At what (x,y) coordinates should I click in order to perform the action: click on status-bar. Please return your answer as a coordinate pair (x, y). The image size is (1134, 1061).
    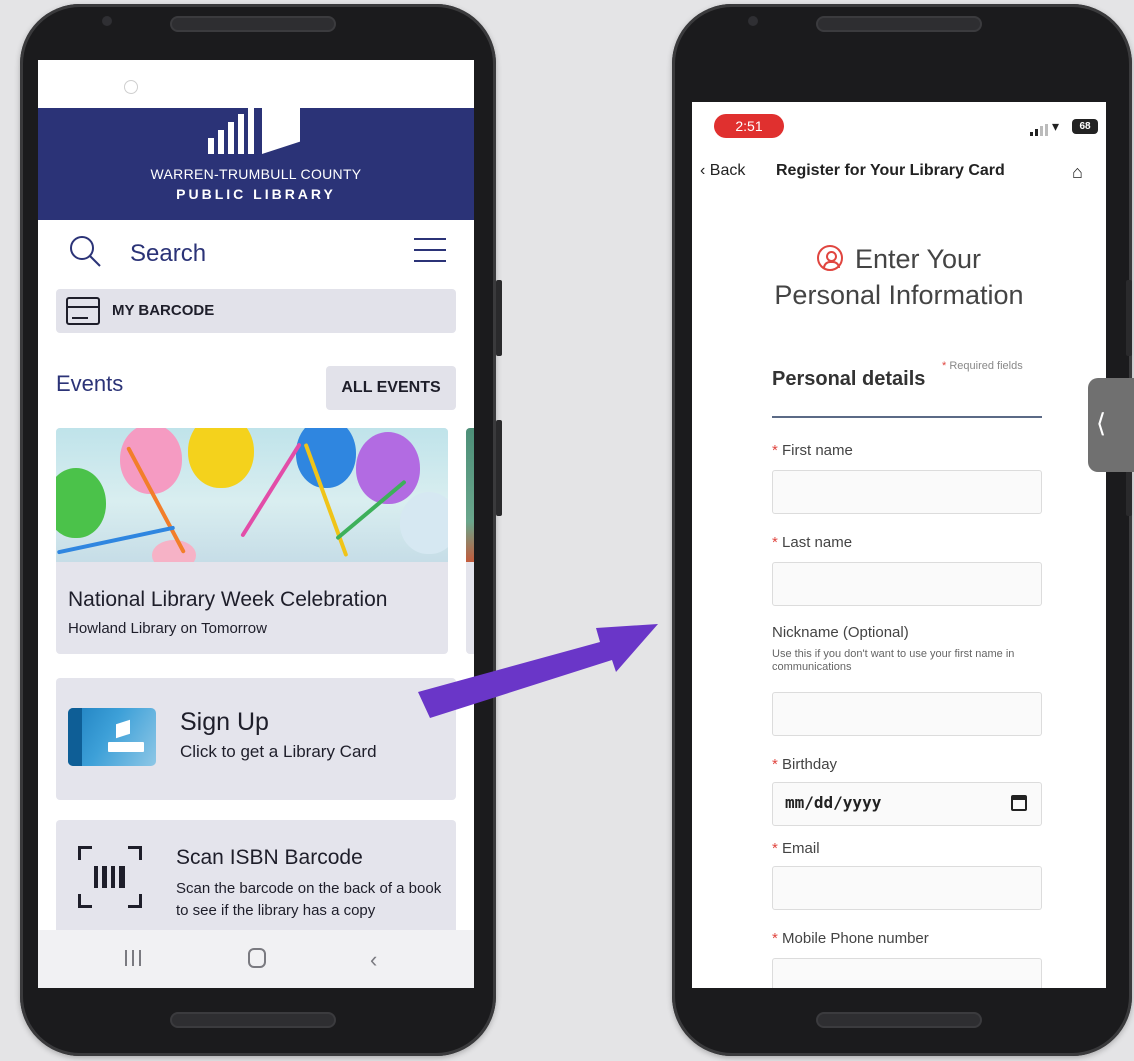
    Looking at the image, I should click on (256, 84).